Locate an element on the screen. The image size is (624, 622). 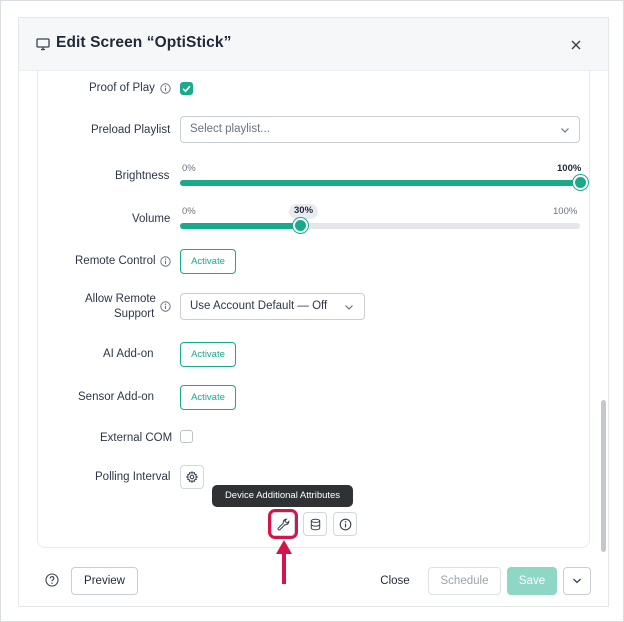
more-options-button is located at coordinates (577, 581).